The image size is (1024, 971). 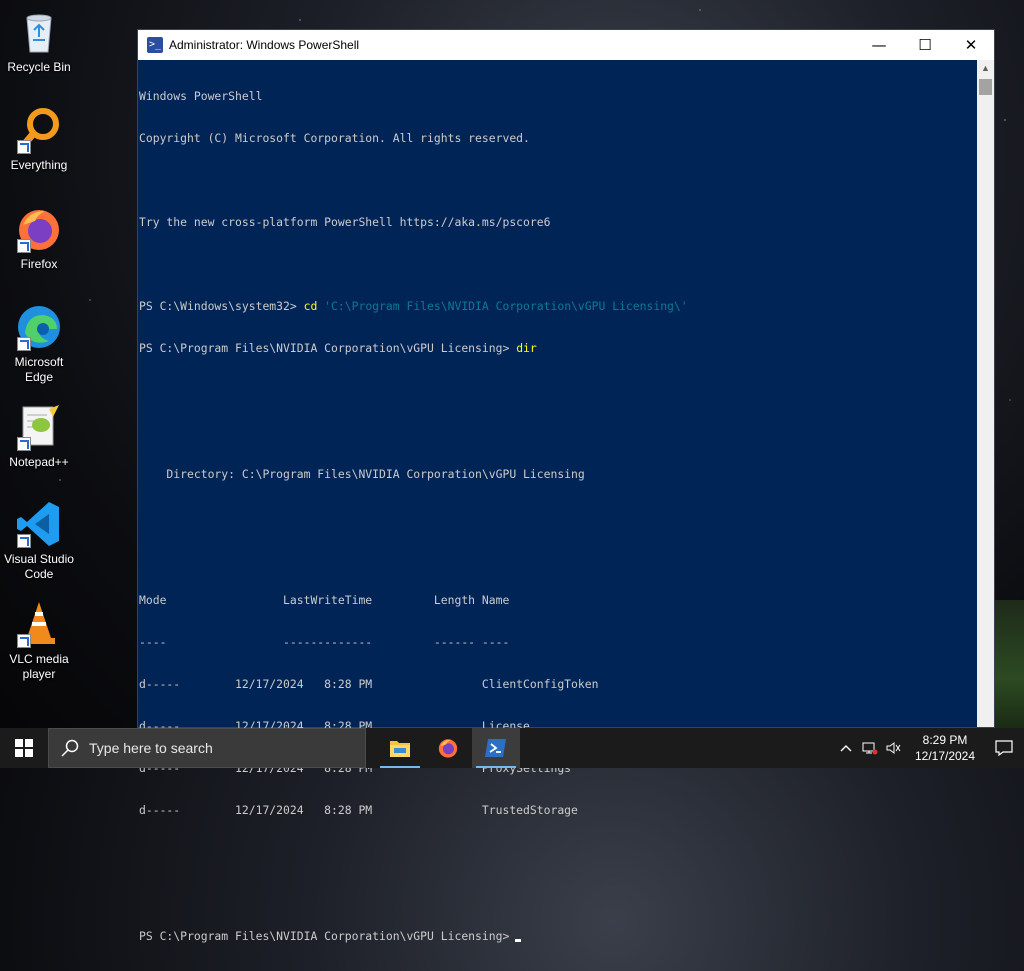 I want to click on file-explorer-icon, so click(x=400, y=749).